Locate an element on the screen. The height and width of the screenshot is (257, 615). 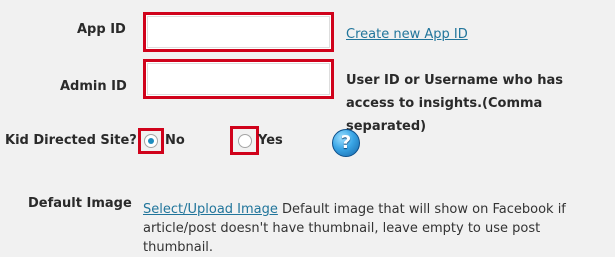
admin-id-input is located at coordinates (238, 79).